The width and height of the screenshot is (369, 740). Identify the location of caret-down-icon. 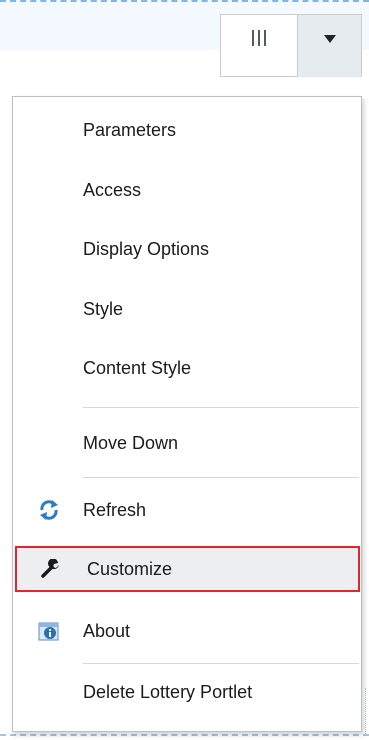
(329, 39).